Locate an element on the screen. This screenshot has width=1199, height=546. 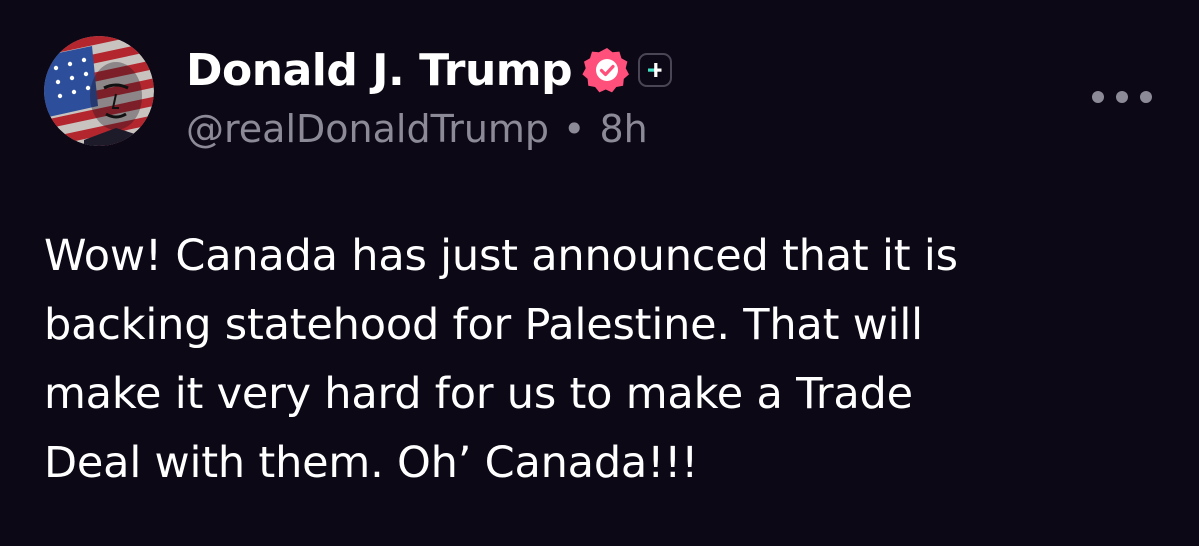
author-display-name: Donald J. Trump is located at coordinates (379, 70).